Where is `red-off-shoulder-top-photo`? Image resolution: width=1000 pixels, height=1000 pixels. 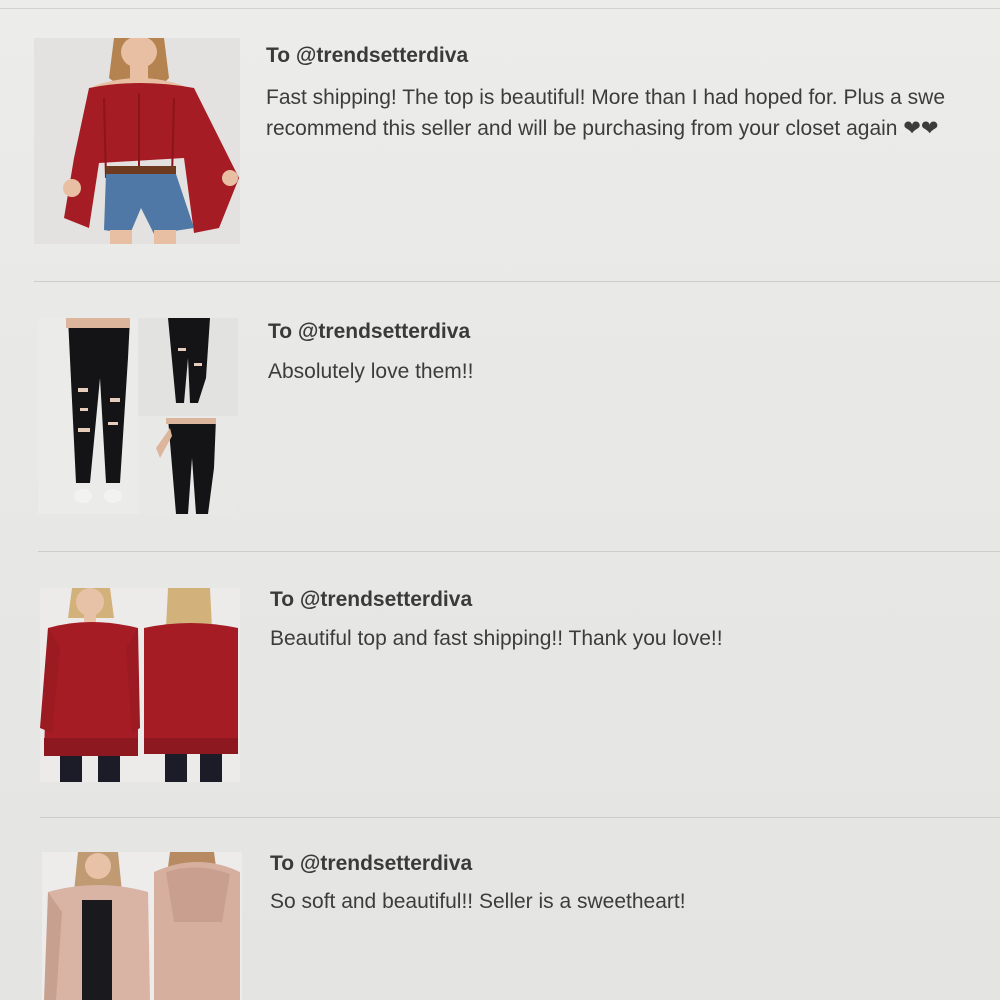 red-off-shoulder-top-photo is located at coordinates (137, 141).